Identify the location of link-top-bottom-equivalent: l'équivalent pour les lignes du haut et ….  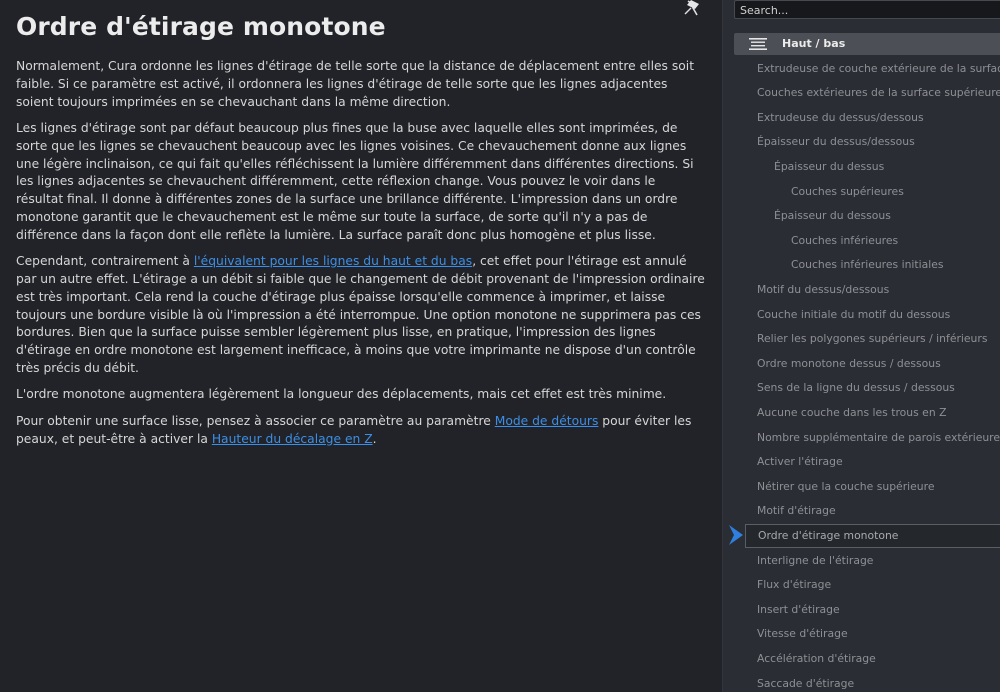
(333, 261).